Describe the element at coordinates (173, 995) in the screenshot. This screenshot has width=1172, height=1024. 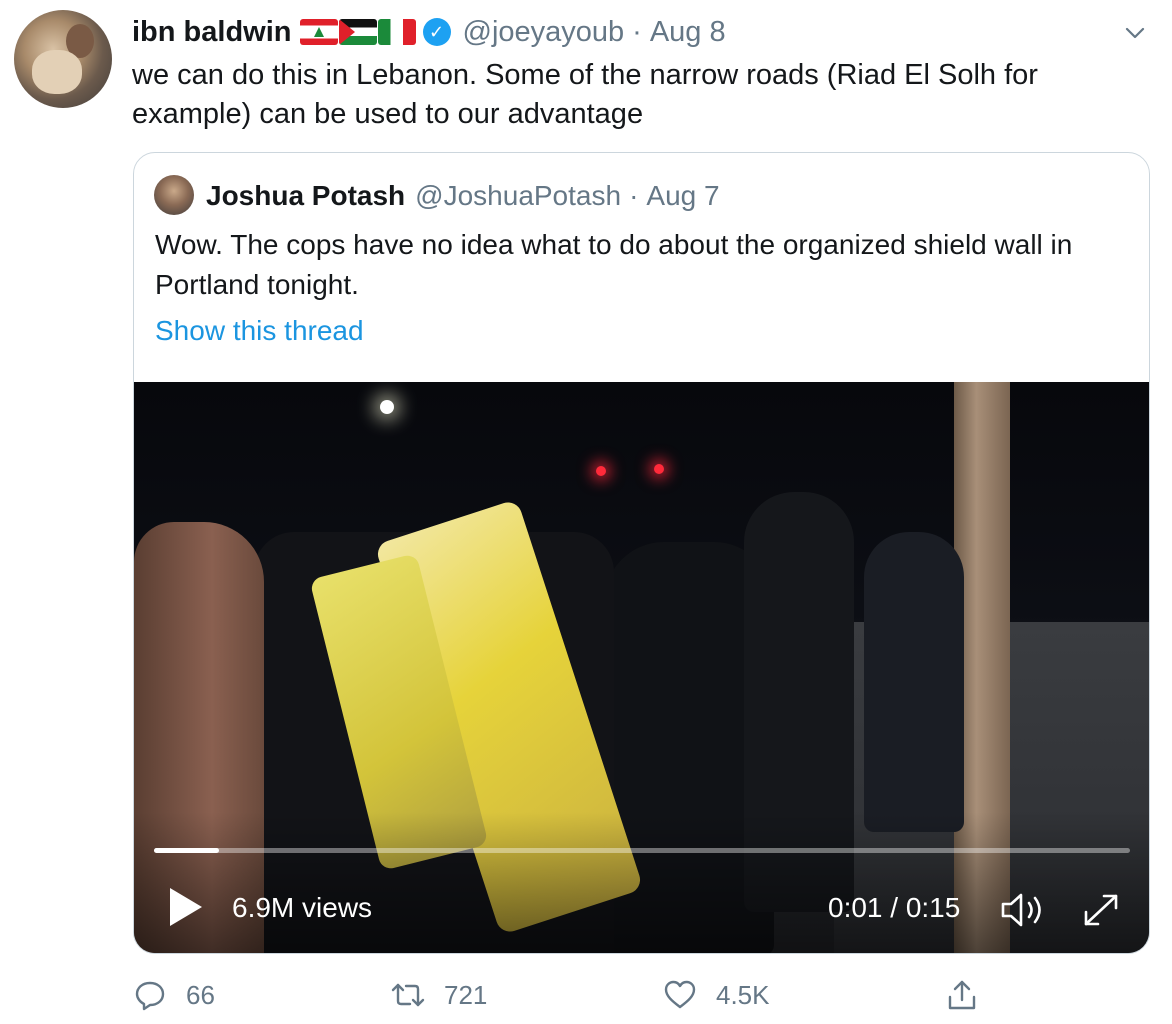
I see `reply-button: 66` at that location.